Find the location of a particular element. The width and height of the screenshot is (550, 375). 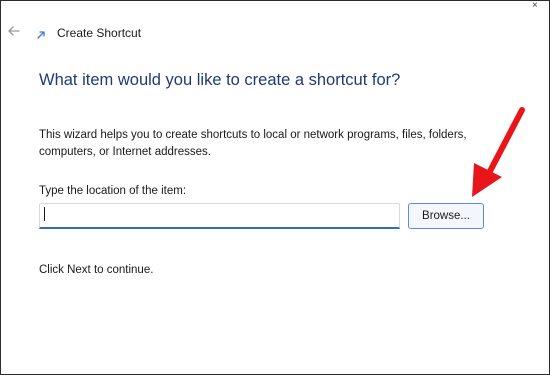

back-button is located at coordinates (16, 33).